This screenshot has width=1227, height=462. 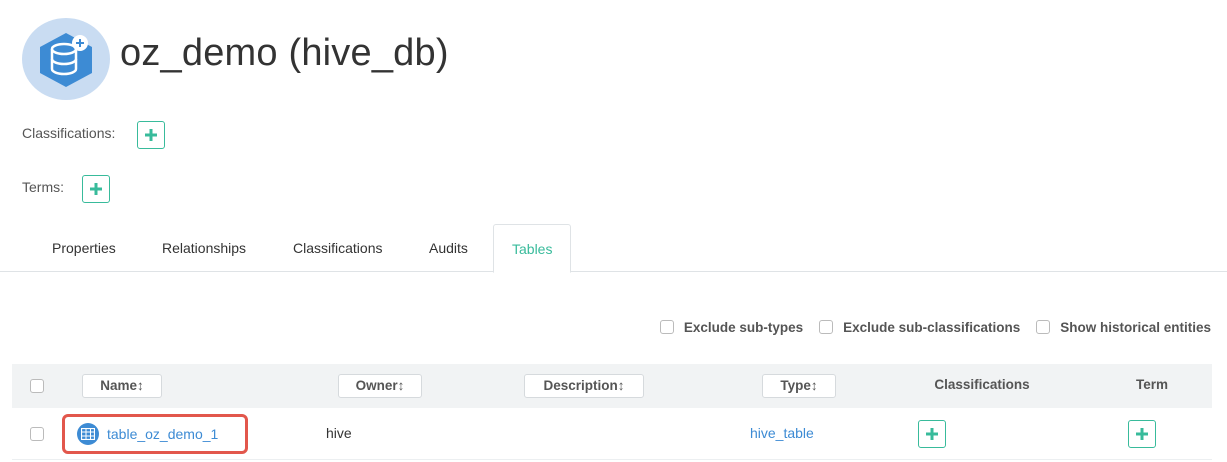 I want to click on page-title: oz_demo (hive_db), so click(x=284, y=53).